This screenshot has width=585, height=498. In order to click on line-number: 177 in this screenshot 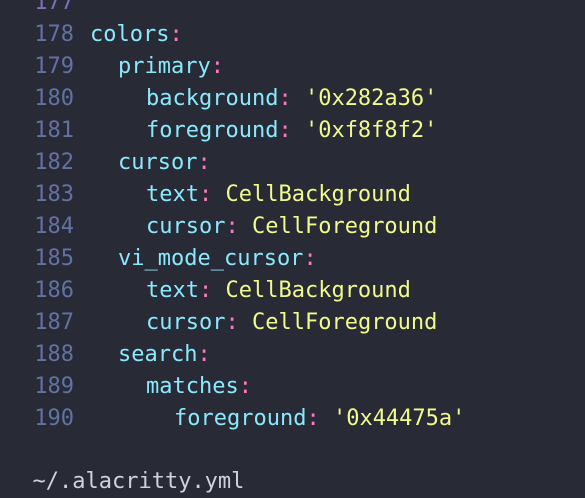, I will do `click(54, 7)`.